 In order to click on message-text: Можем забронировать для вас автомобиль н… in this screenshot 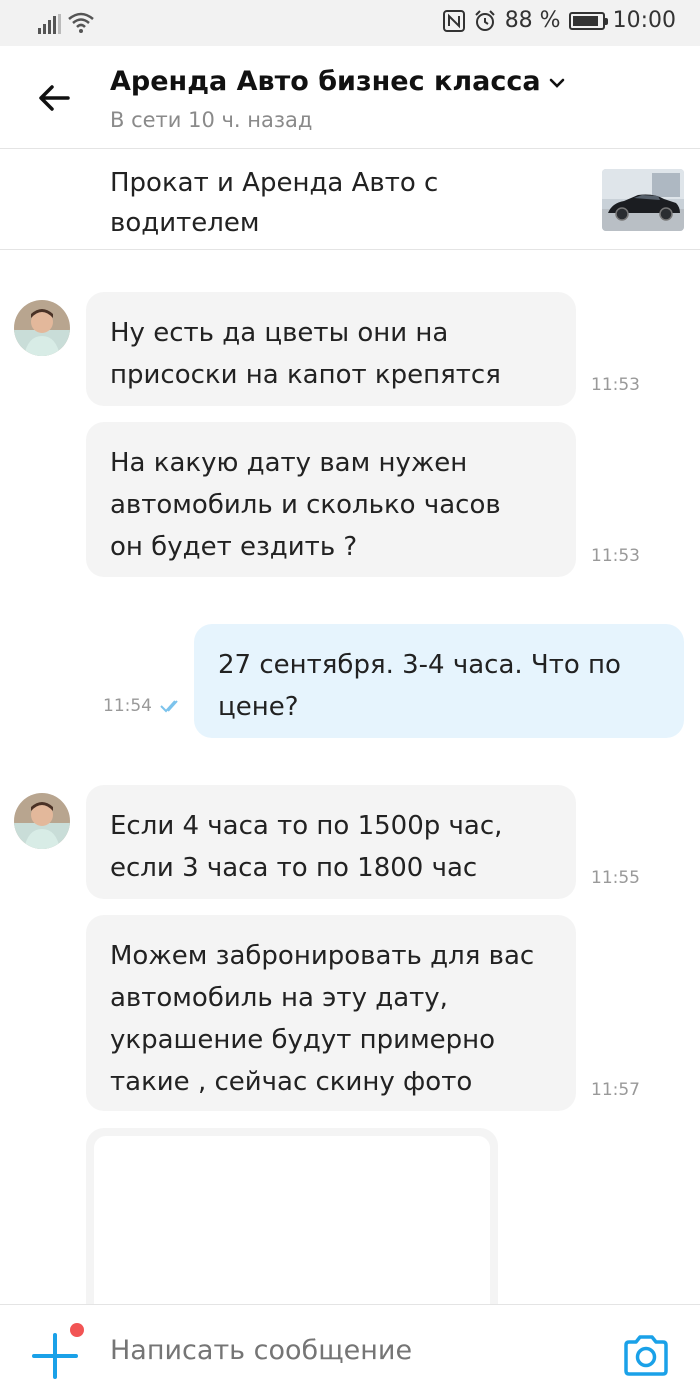, I will do `click(322, 1019)`.